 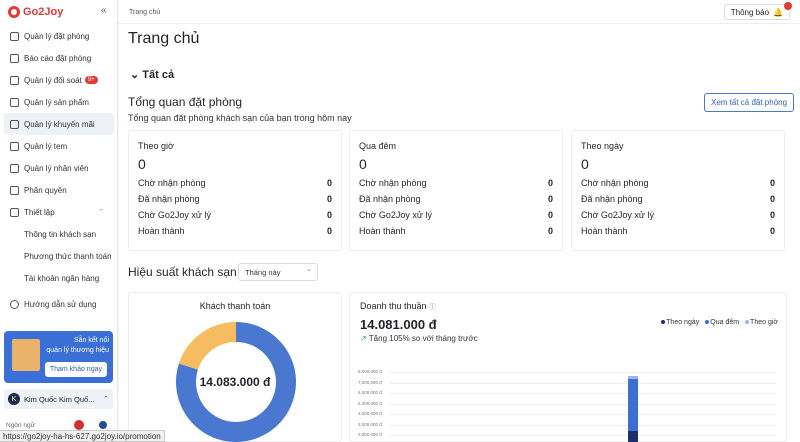 What do you see at coordinates (761, 322) in the screenshot?
I see `legend-item: Theo giờ` at bounding box center [761, 322].